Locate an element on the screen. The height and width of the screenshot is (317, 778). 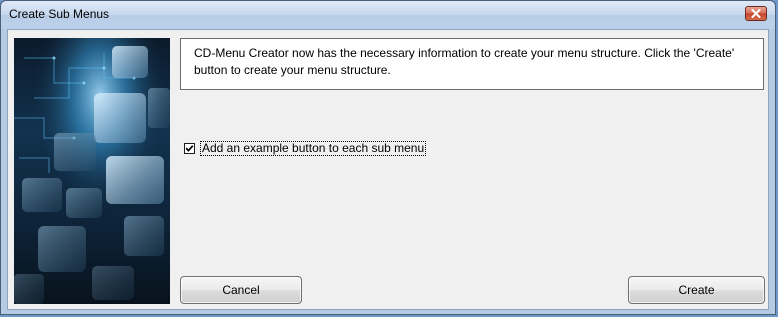
create-button: Create is located at coordinates (696, 290).